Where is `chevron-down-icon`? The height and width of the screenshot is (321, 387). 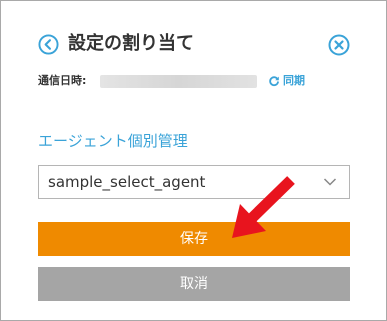
chevron-down-icon is located at coordinates (330, 182).